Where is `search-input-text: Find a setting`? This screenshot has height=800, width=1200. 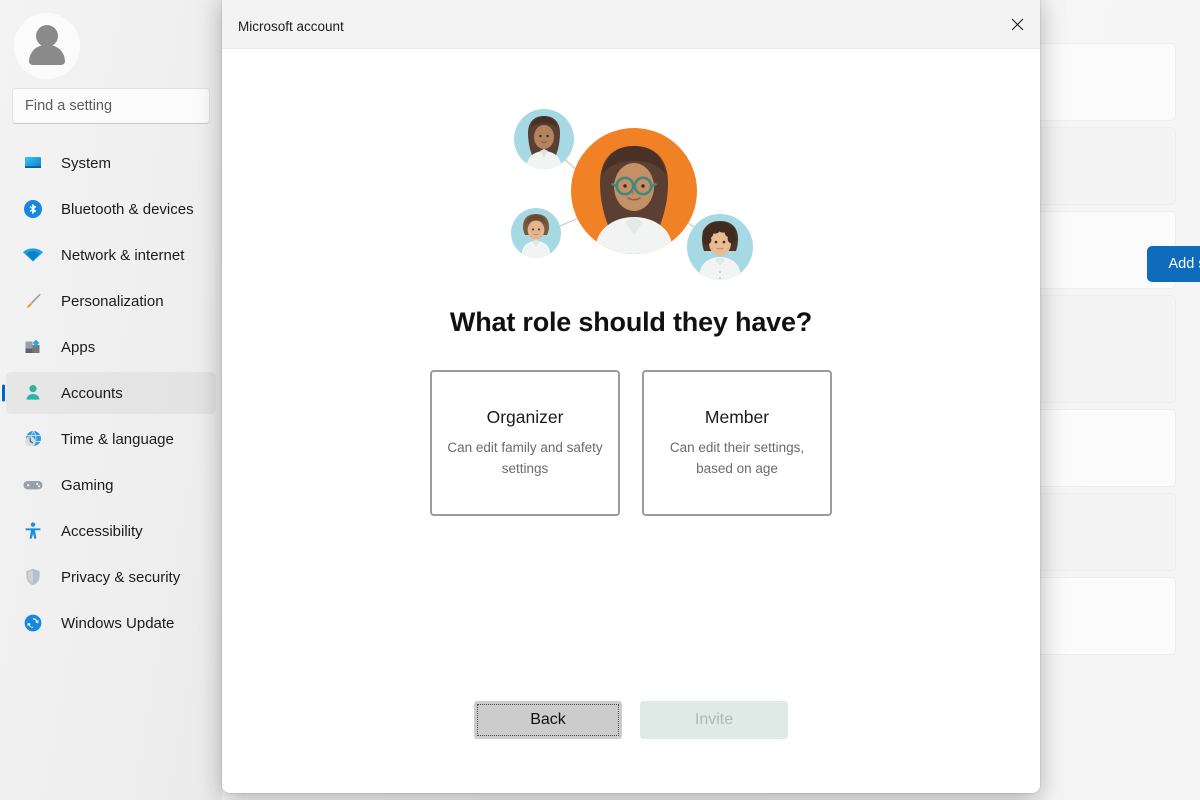
search-input-text: Find a setting is located at coordinates (69, 106).